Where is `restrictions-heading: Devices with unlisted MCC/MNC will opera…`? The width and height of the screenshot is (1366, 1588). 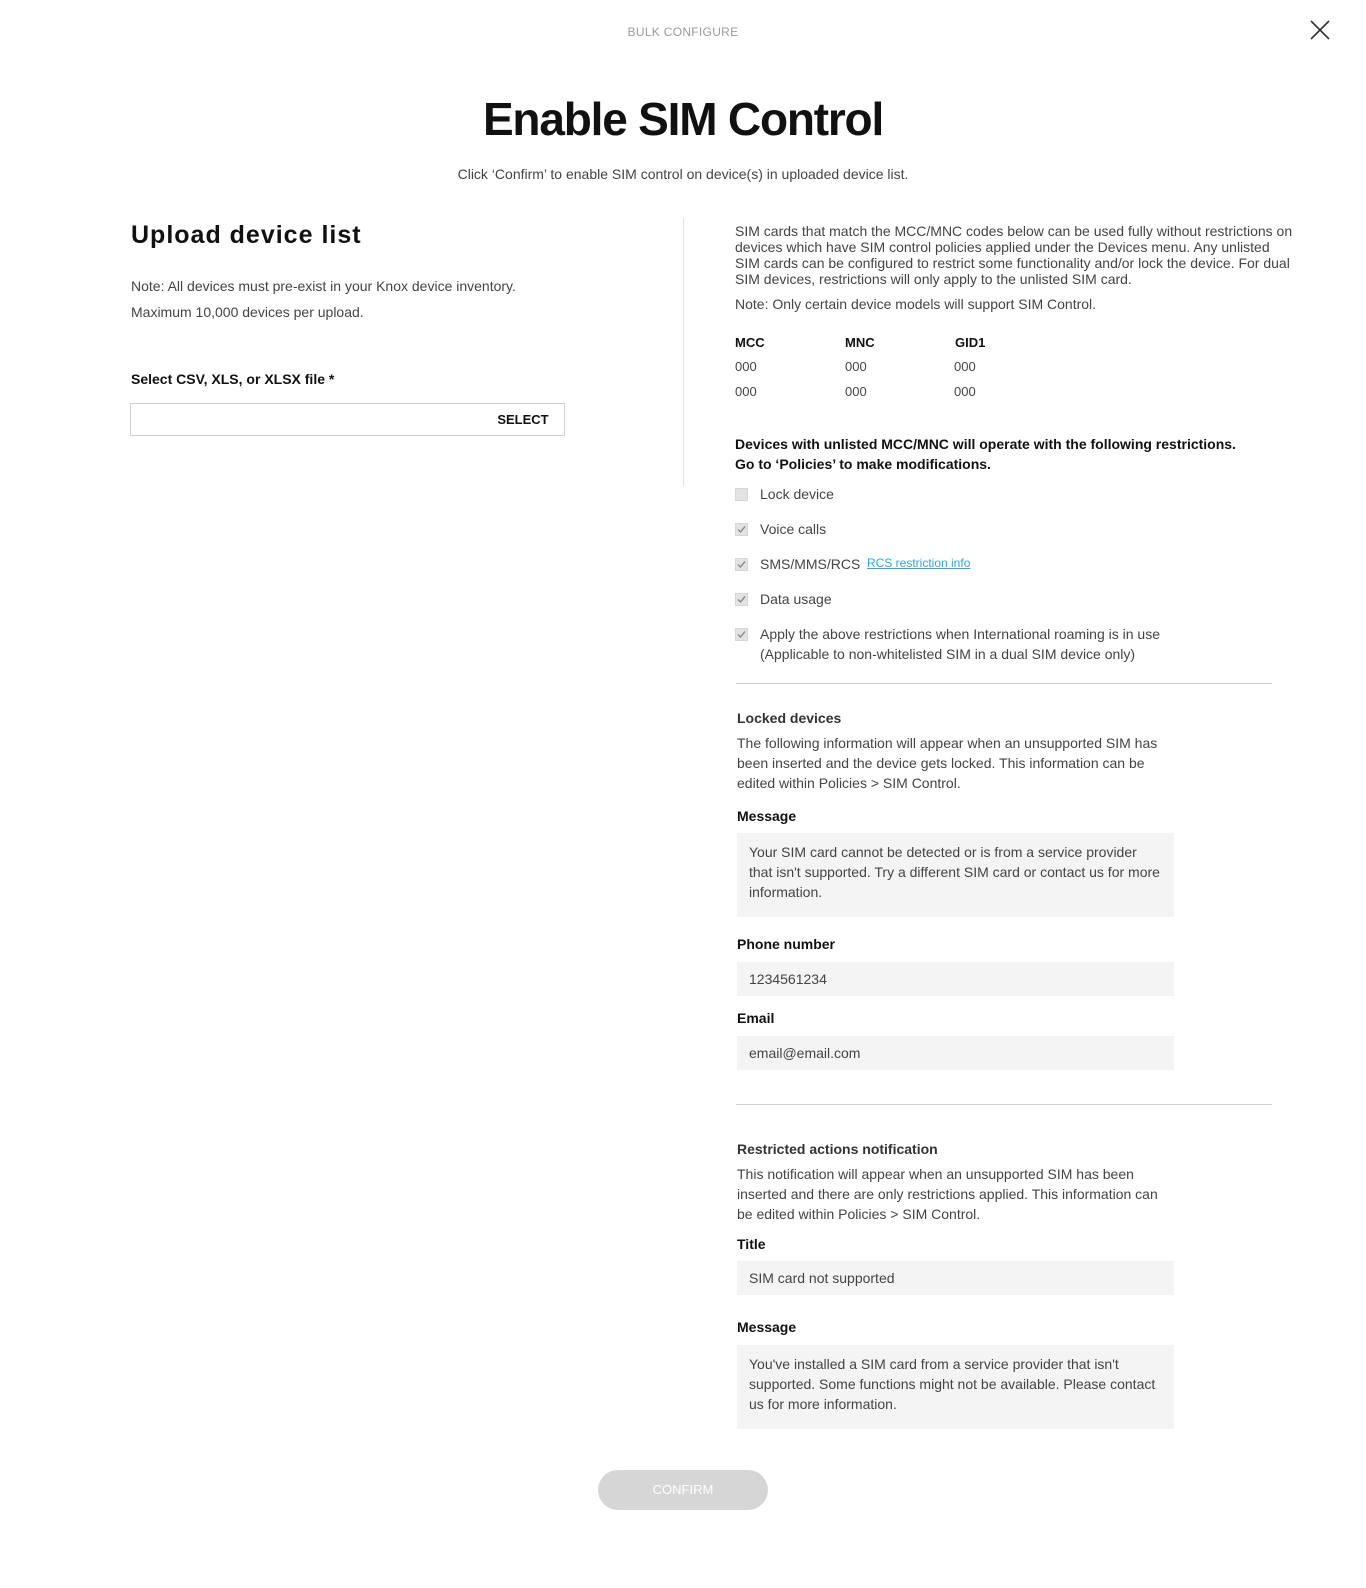
restrictions-heading: Devices with unlisted MCC/MNC will opera… is located at coordinates (985, 454).